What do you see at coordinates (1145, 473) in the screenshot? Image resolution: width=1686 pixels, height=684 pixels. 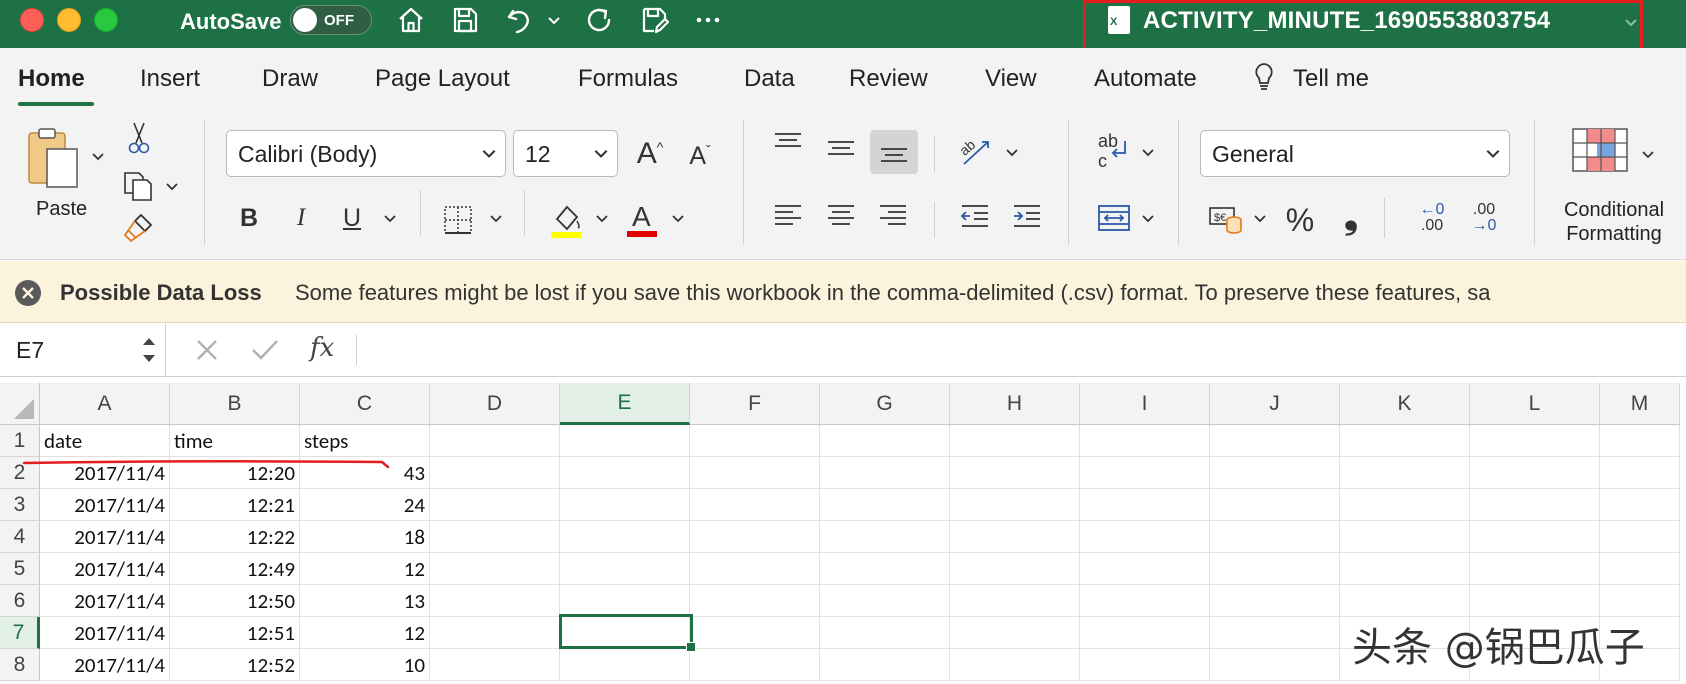 I see `cell-i2` at bounding box center [1145, 473].